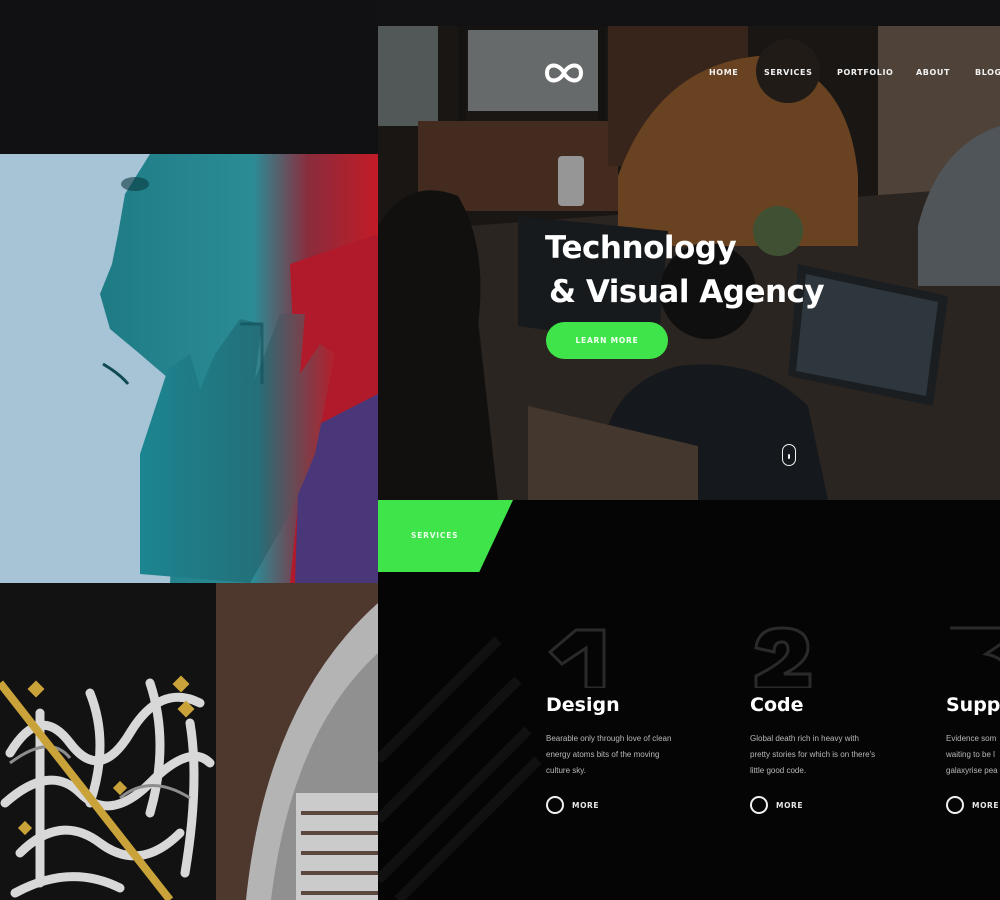 Image resolution: width=1000 pixels, height=900 pixels. I want to click on learn-more-button: LEARN MORE, so click(607, 340).